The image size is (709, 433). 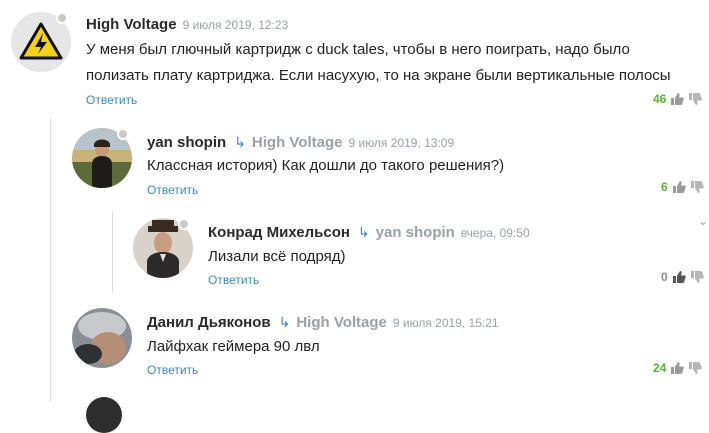 I want to click on comment-text-line-1: Лайфхак геймера 90 лвл, so click(x=233, y=346).